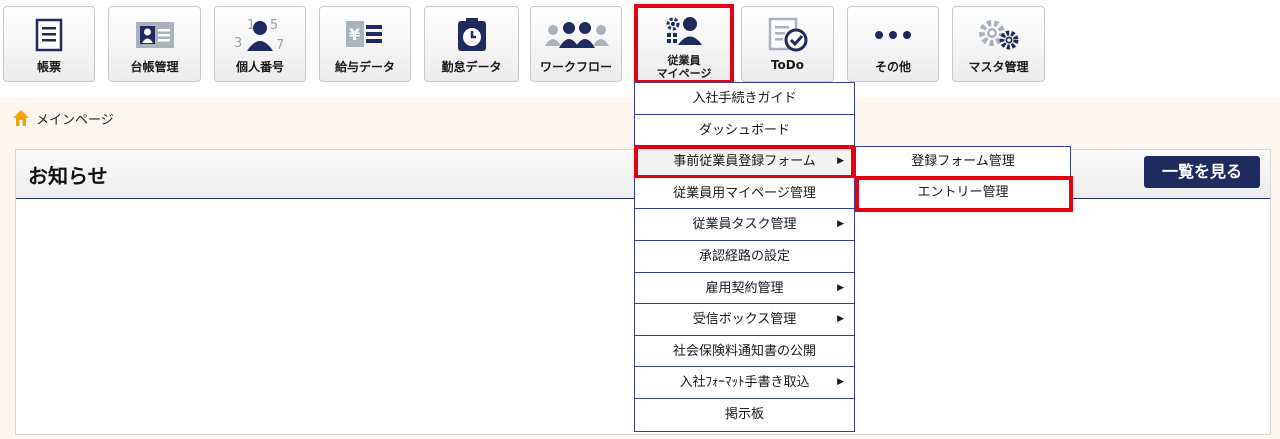 The width and height of the screenshot is (1280, 439). I want to click on toolbar-button-attendance-data: 勤怠データ, so click(471, 44).